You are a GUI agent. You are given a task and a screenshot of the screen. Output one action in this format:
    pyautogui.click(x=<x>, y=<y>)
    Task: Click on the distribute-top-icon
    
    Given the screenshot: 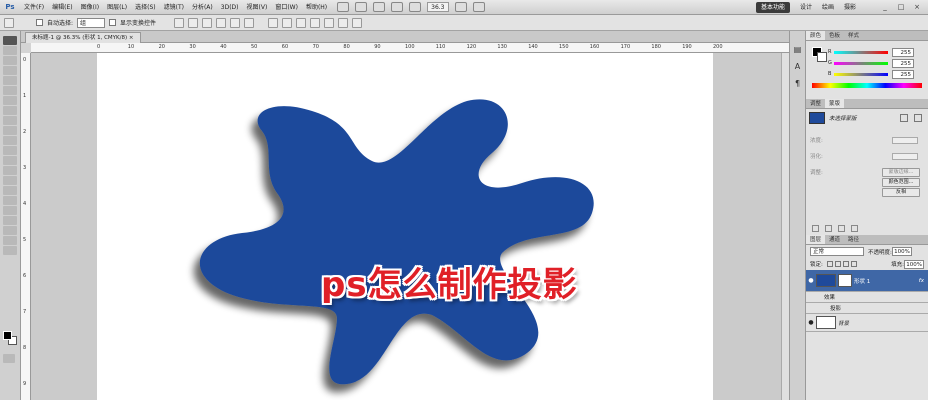 What is the action you would take?
    pyautogui.click(x=273, y=22)
    